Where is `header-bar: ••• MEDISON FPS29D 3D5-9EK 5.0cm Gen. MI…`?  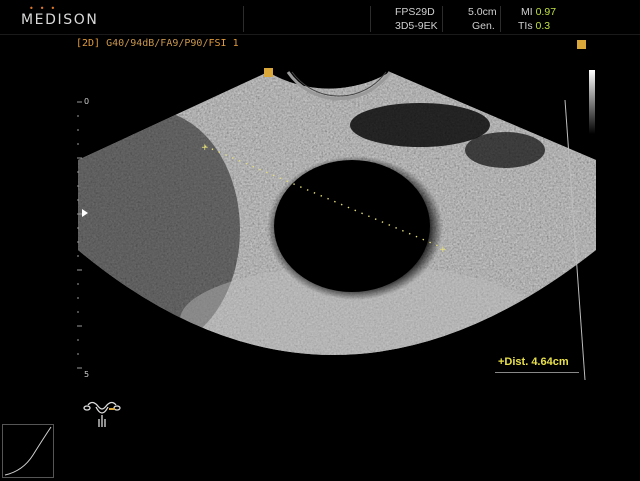
header-bar: ••• MEDISON FPS29D 3D5-9EK 5.0cm Gen. MI… is located at coordinates (320, 17).